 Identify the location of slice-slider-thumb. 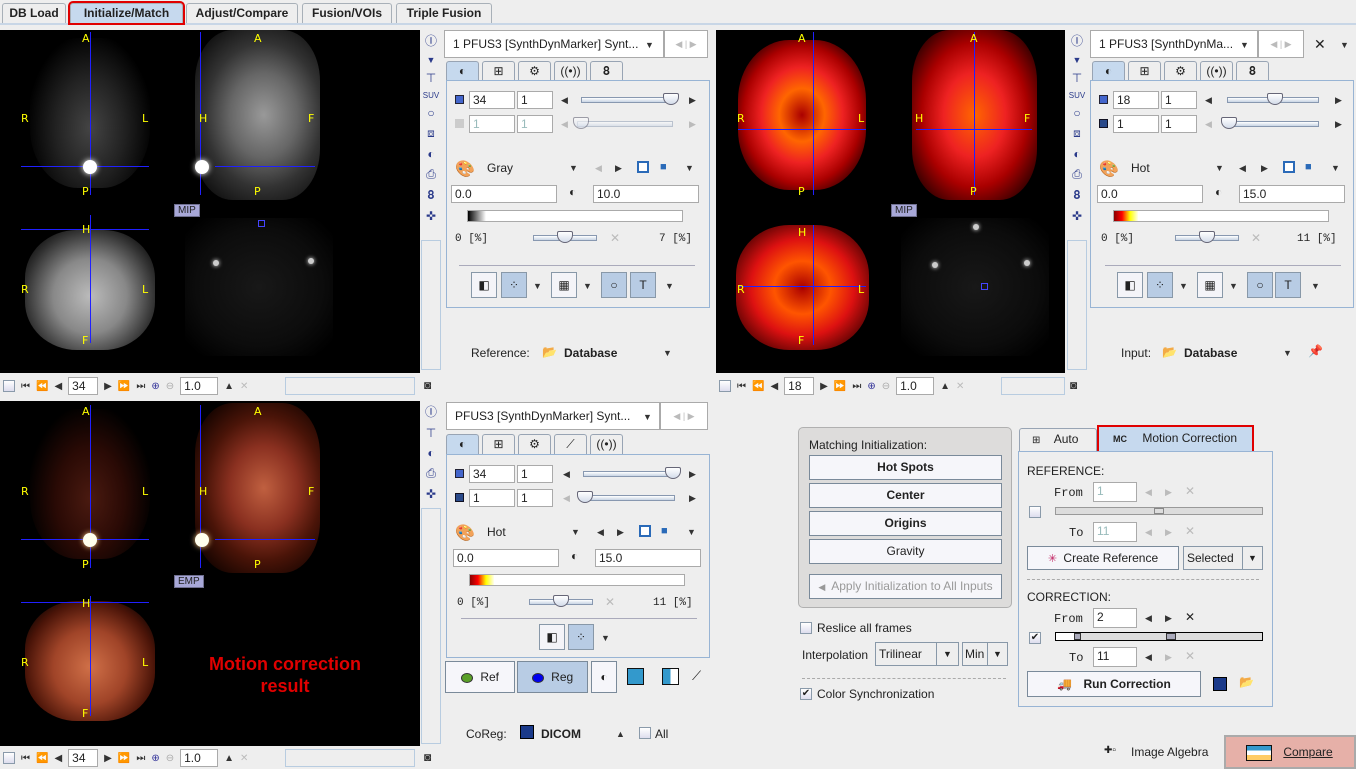
(673, 473).